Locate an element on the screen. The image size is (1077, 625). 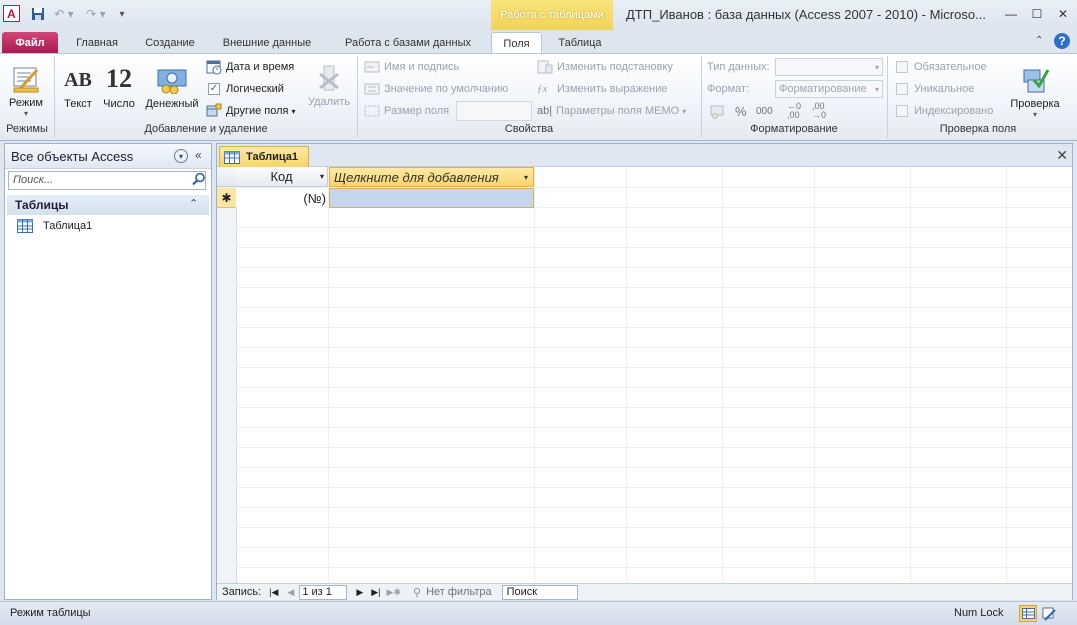
nav-section-tables: Таблицы is located at coordinates (108, 205).